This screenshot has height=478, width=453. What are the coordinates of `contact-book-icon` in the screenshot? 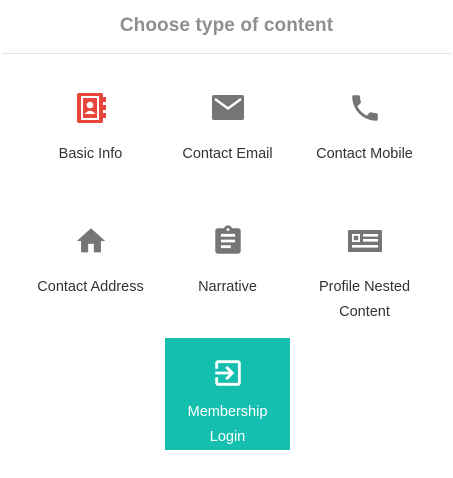 It's located at (91, 108).